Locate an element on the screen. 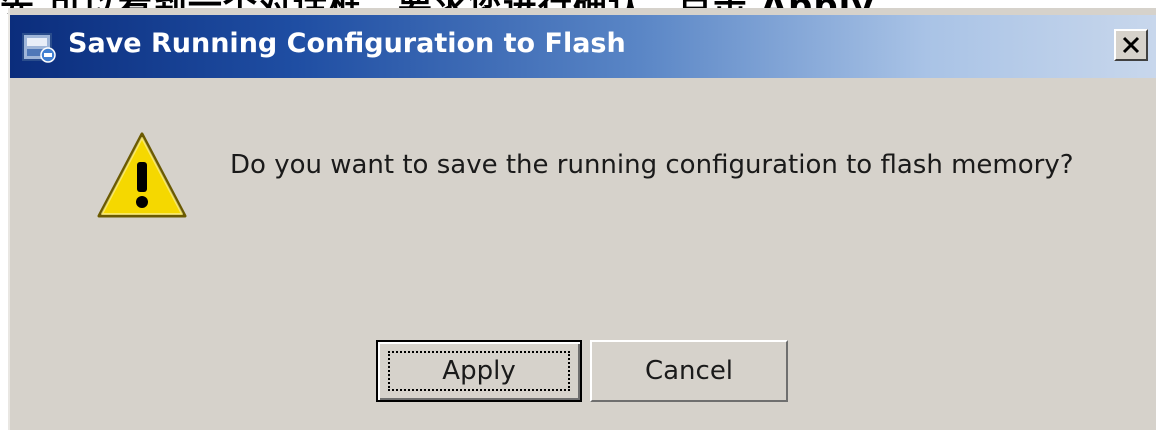 This screenshot has height=430, width=1156. warning-icon is located at coordinates (142, 176).